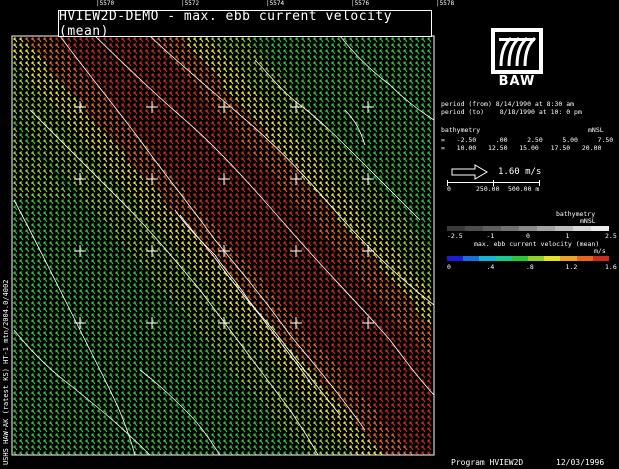  I want to click on velocity-colorbar-title: max. ebb current velocity (mean), so click(537, 244).